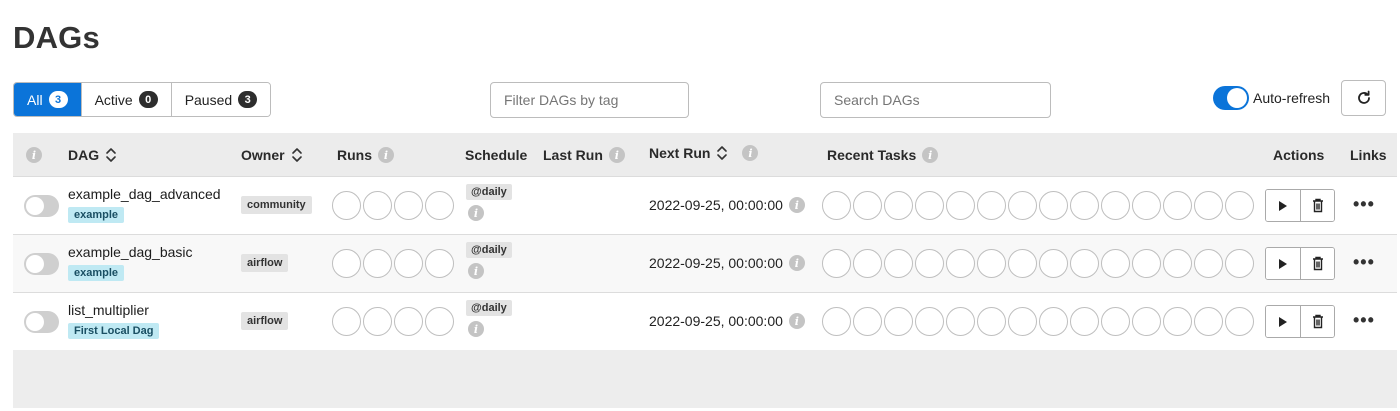  I want to click on dag-tag: First Local Dag, so click(114, 331).